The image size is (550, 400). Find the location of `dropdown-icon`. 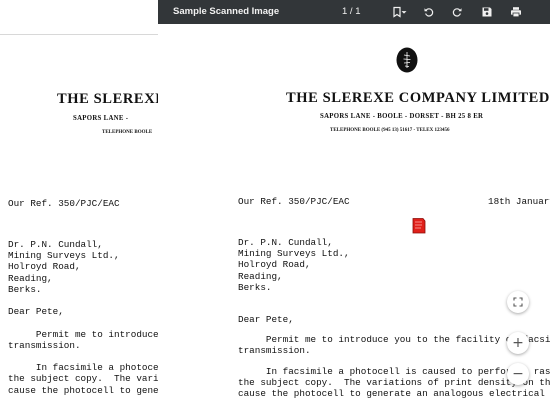

dropdown-icon is located at coordinates (404, 12).